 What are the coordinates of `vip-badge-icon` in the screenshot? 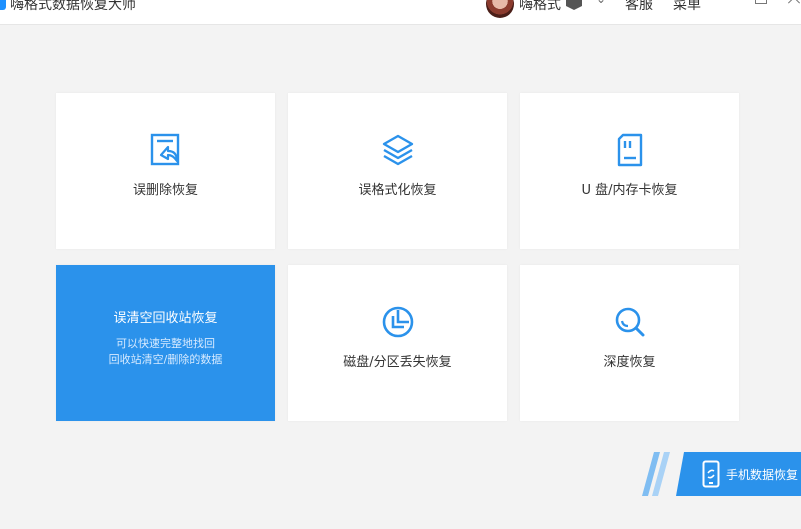 It's located at (574, 5).